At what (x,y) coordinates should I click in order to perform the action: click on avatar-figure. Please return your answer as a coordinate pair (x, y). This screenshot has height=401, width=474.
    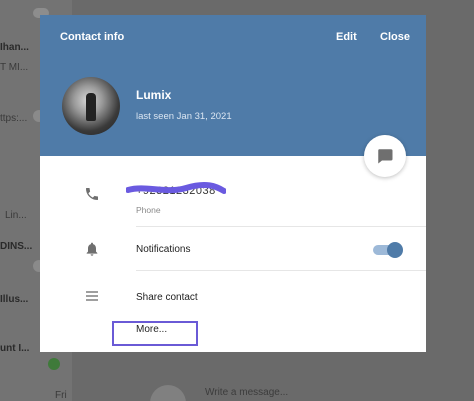
    Looking at the image, I should click on (91, 107).